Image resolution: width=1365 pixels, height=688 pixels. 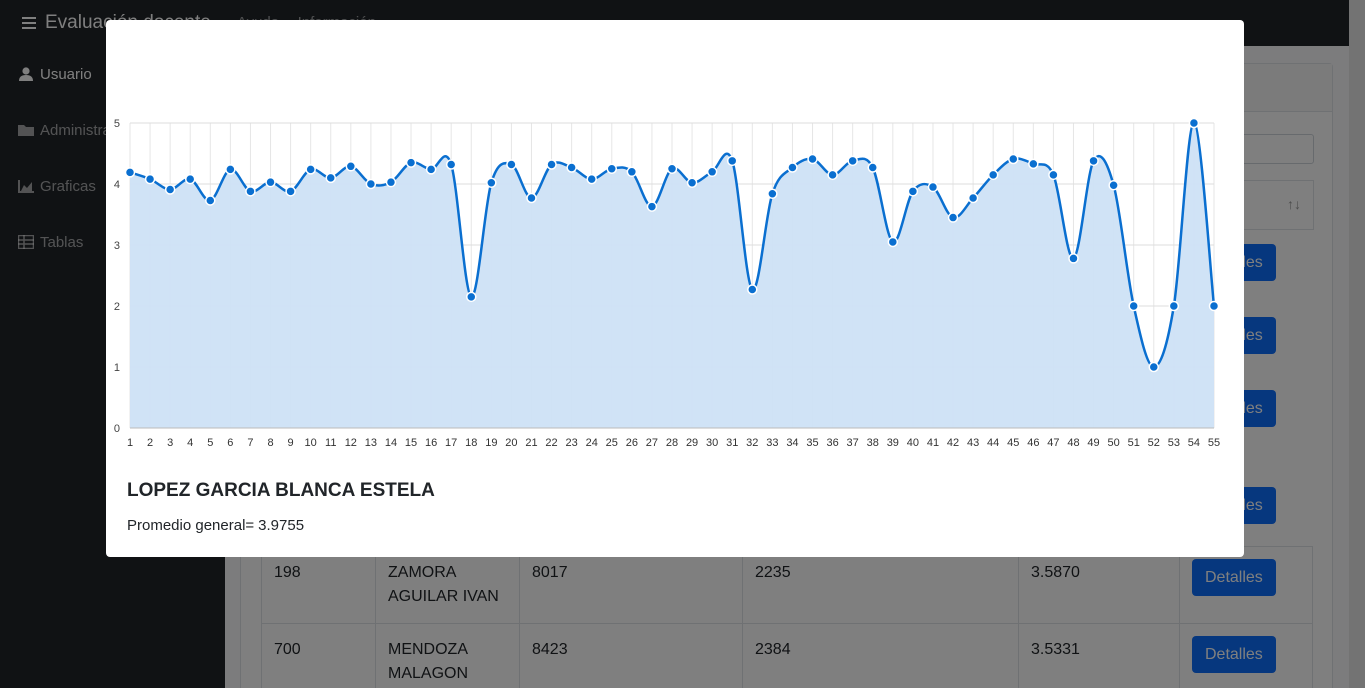 I want to click on x-tick-label: 43, so click(x=973, y=443).